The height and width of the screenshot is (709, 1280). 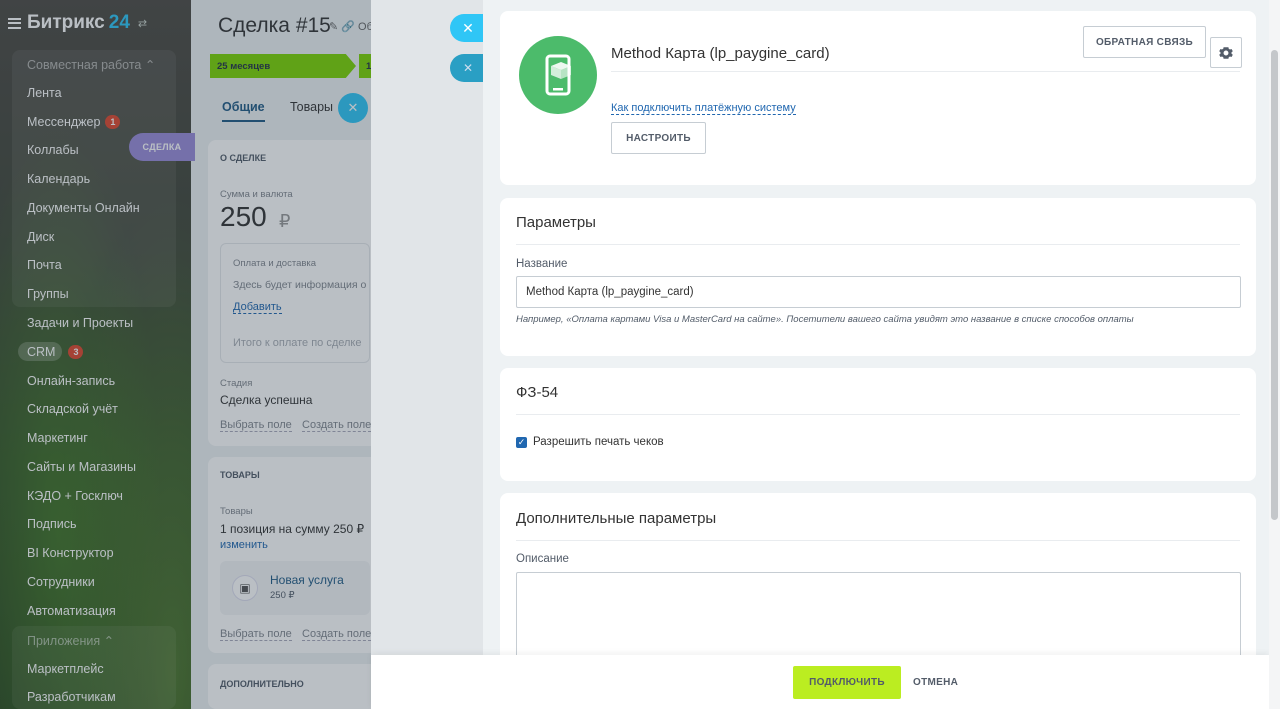 I want to click on name-label: Название, so click(x=542, y=264).